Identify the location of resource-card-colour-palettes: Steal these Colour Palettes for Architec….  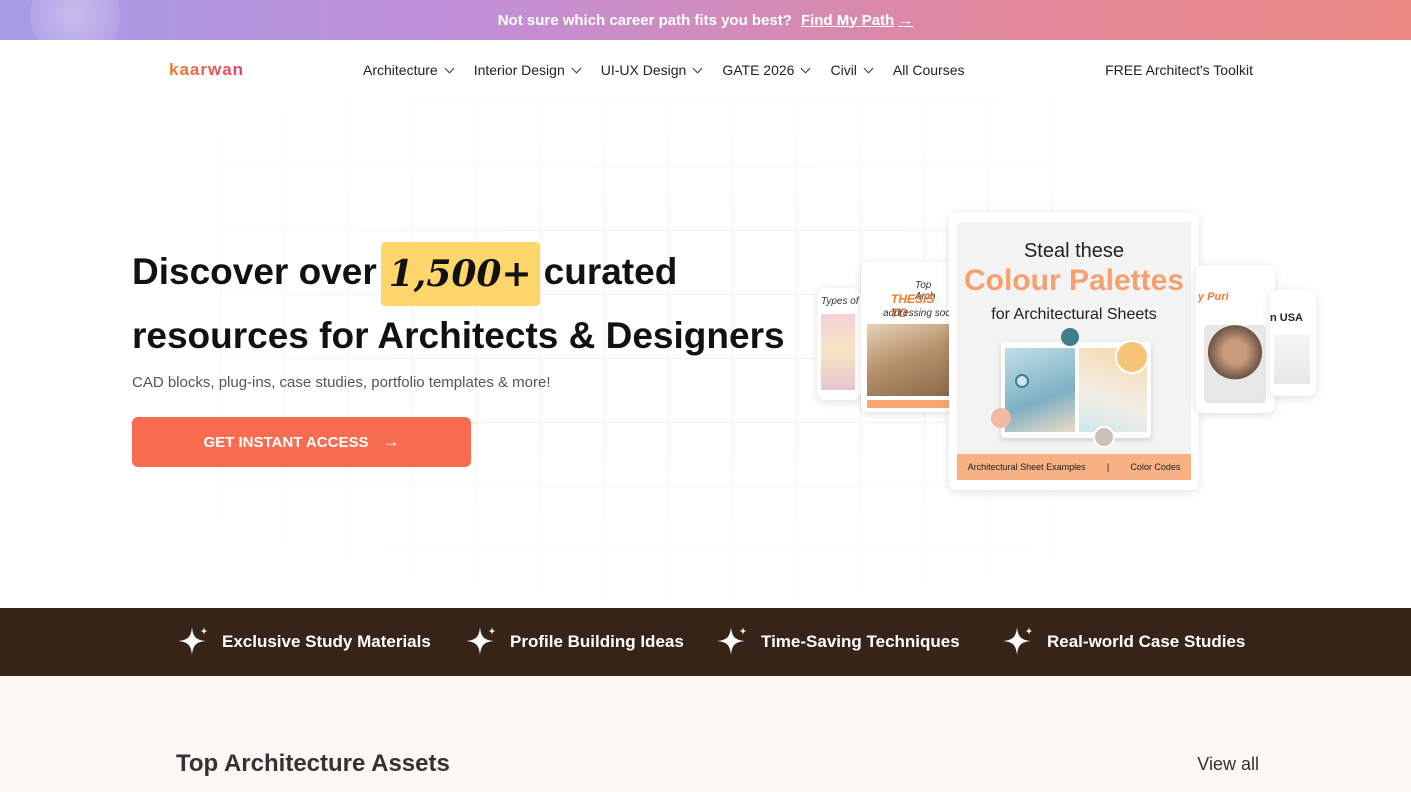
(1074, 351).